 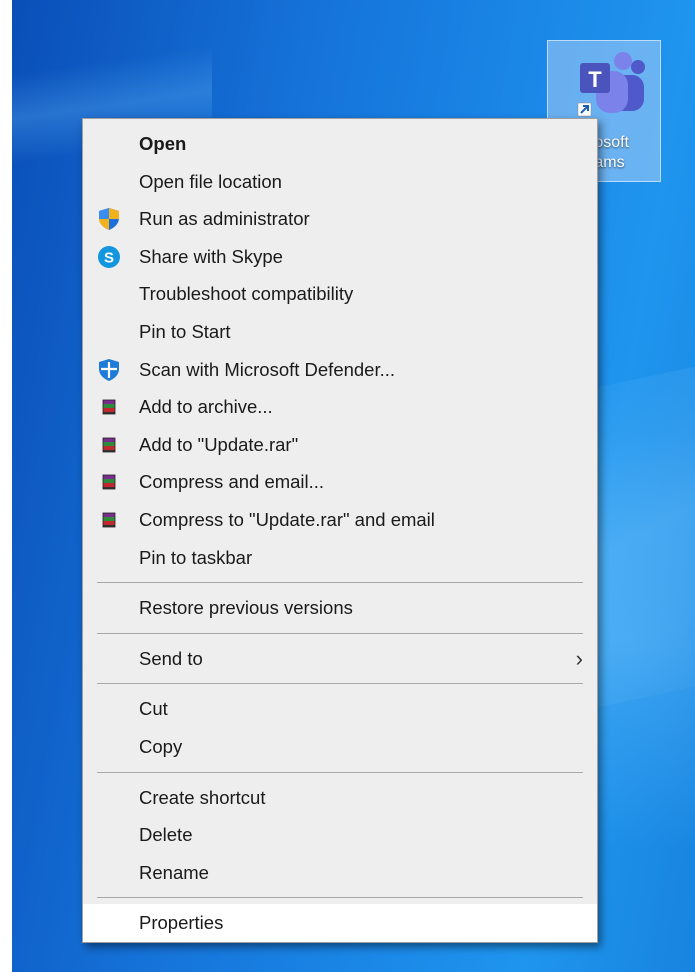 I want to click on menu-item-open: Open, so click(x=340, y=144).